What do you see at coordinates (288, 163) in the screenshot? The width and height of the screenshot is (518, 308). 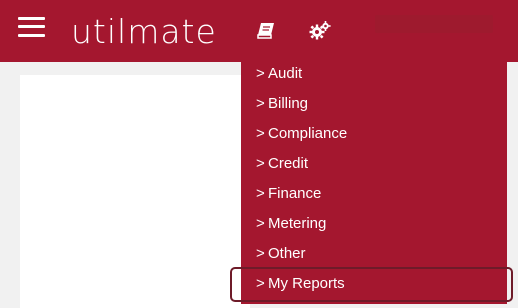 I see `menu-item-label: Credit` at bounding box center [288, 163].